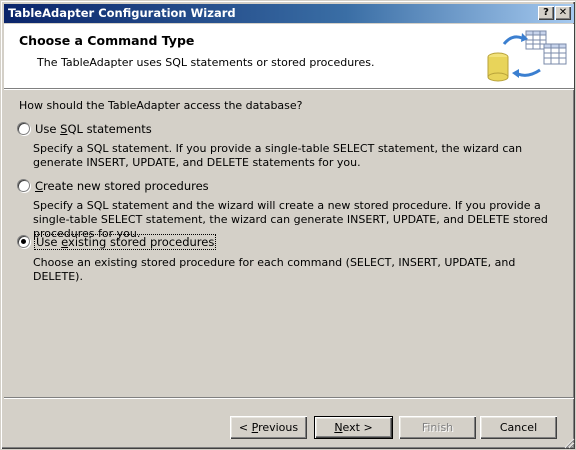 The width and height of the screenshot is (576, 450). I want to click on close-button: ✕, so click(563, 13).